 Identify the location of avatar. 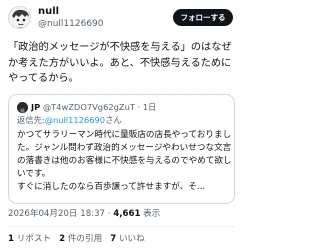
(19, 17).